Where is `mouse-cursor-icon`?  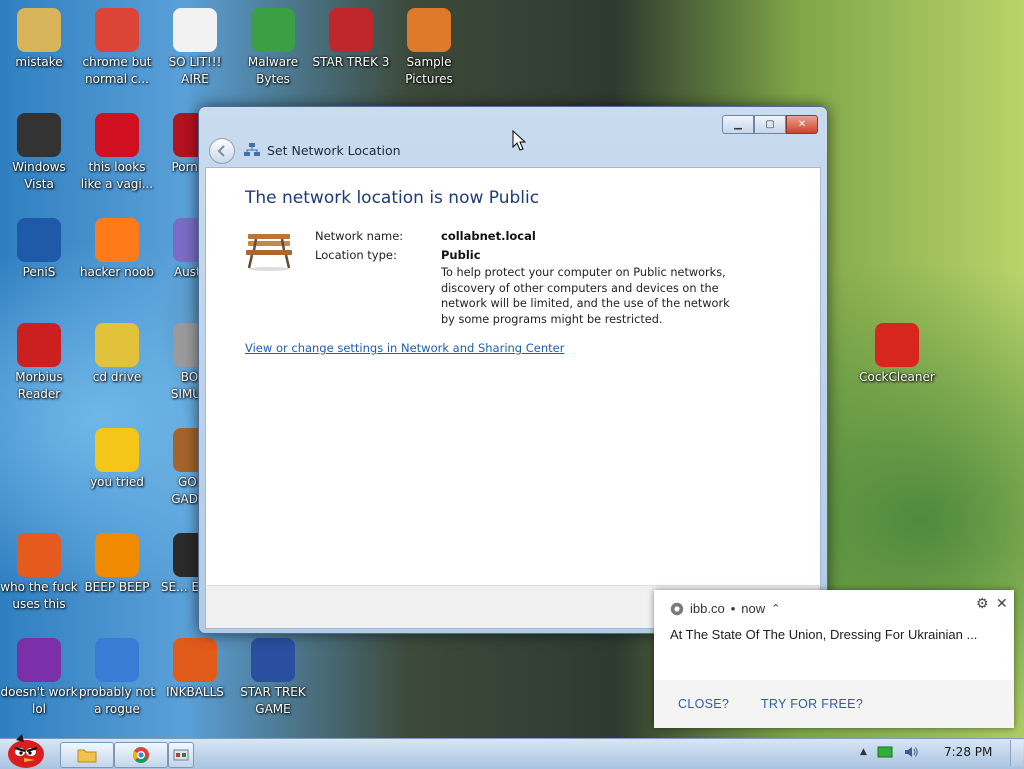 mouse-cursor-icon is located at coordinates (519, 140).